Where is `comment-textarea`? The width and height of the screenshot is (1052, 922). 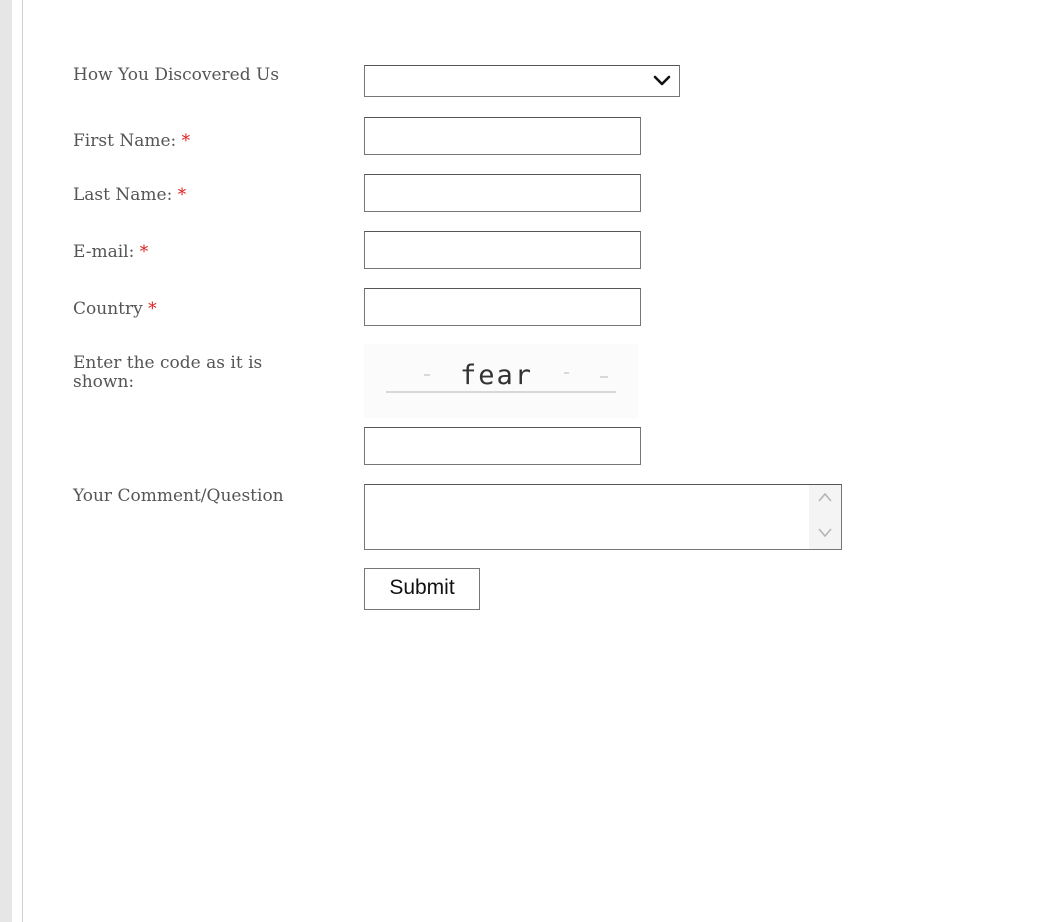
comment-textarea is located at coordinates (603, 517).